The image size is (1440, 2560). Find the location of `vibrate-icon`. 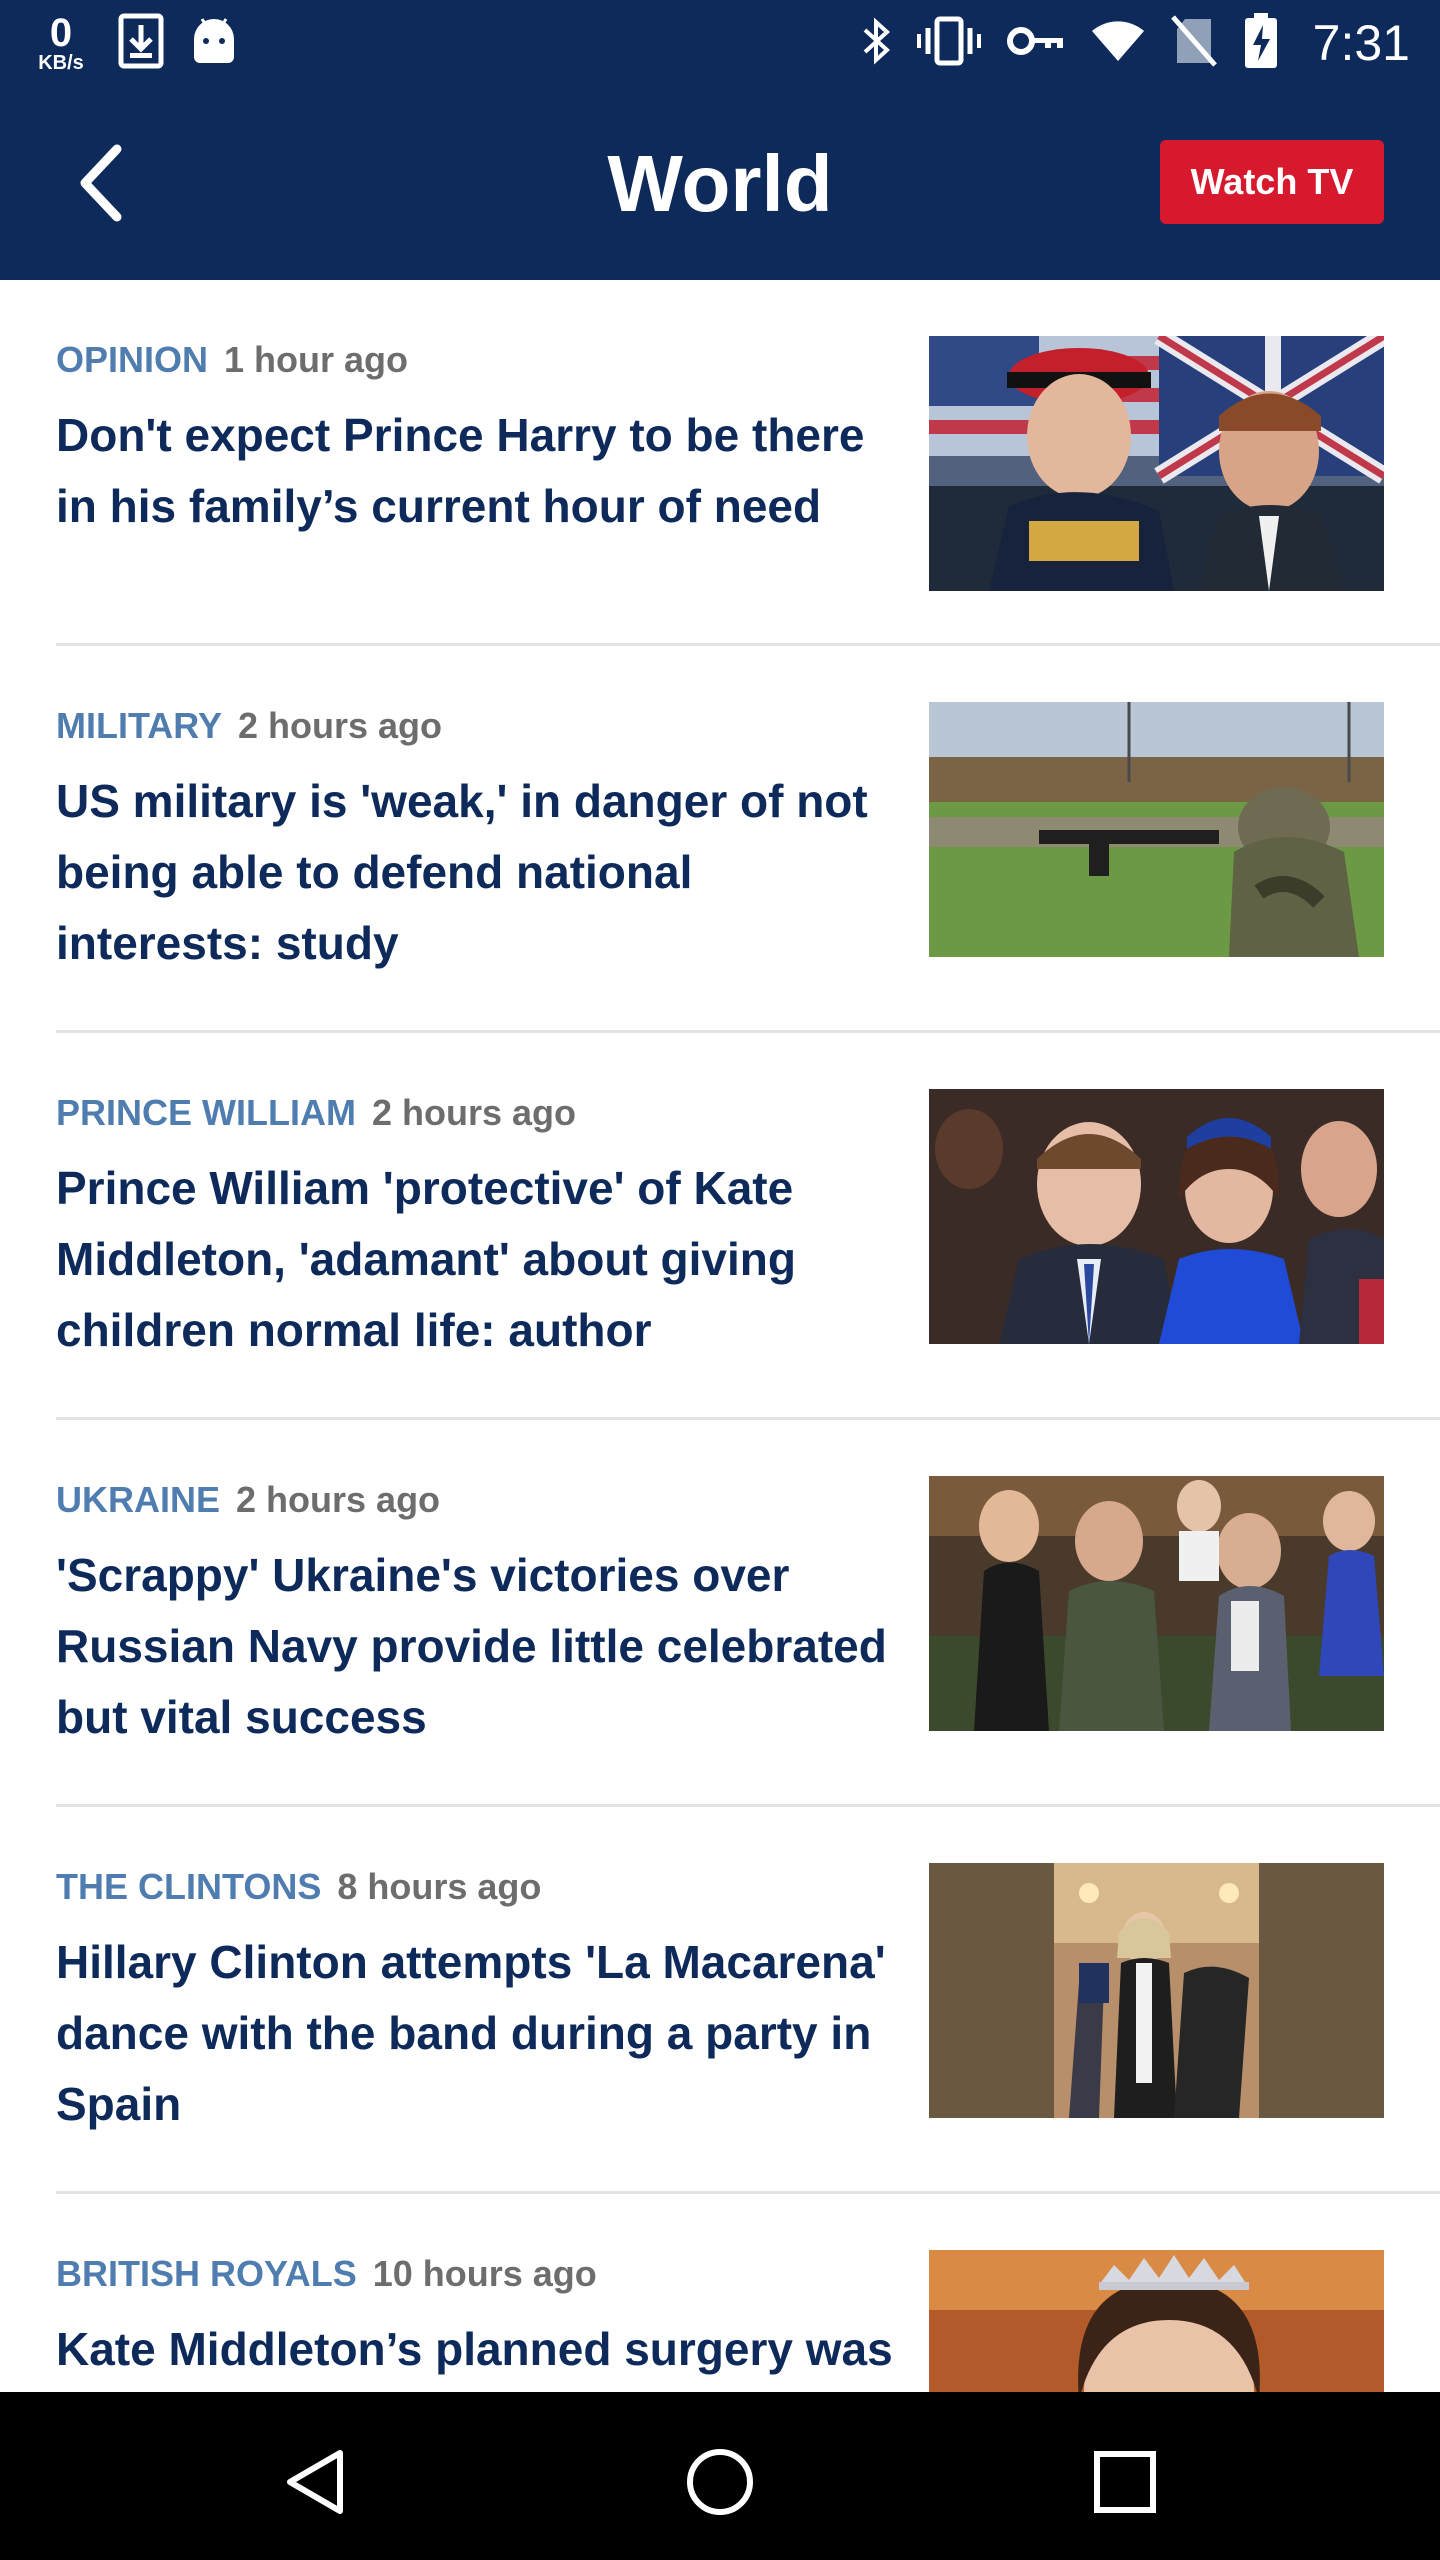

vibrate-icon is located at coordinates (948, 43).